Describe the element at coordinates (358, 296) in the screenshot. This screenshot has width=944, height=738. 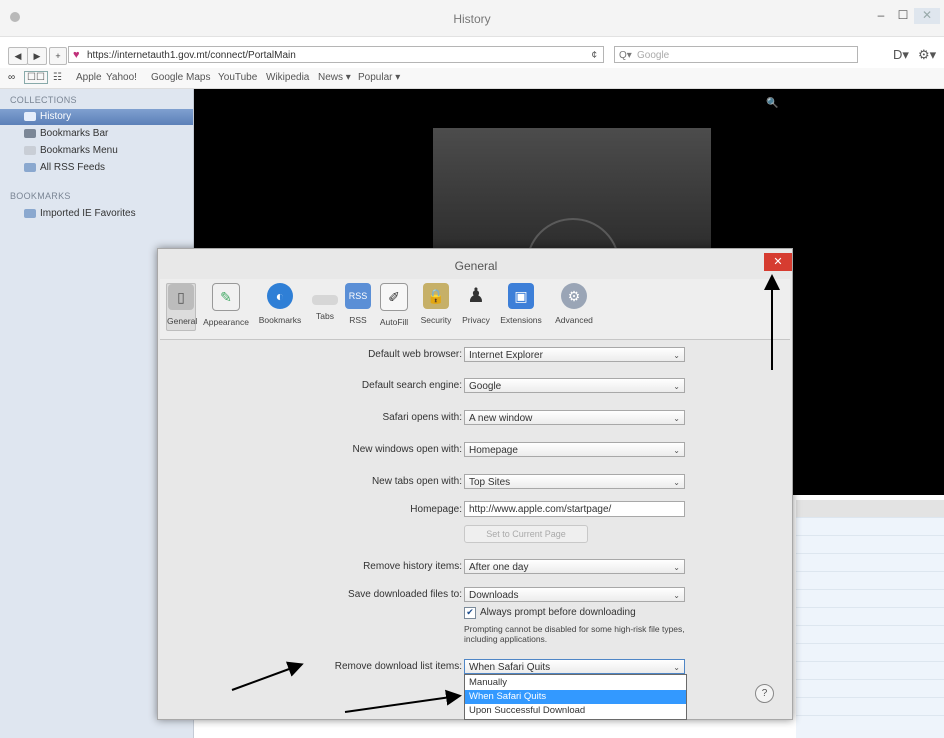
I see `rss-icon: RSS` at that location.